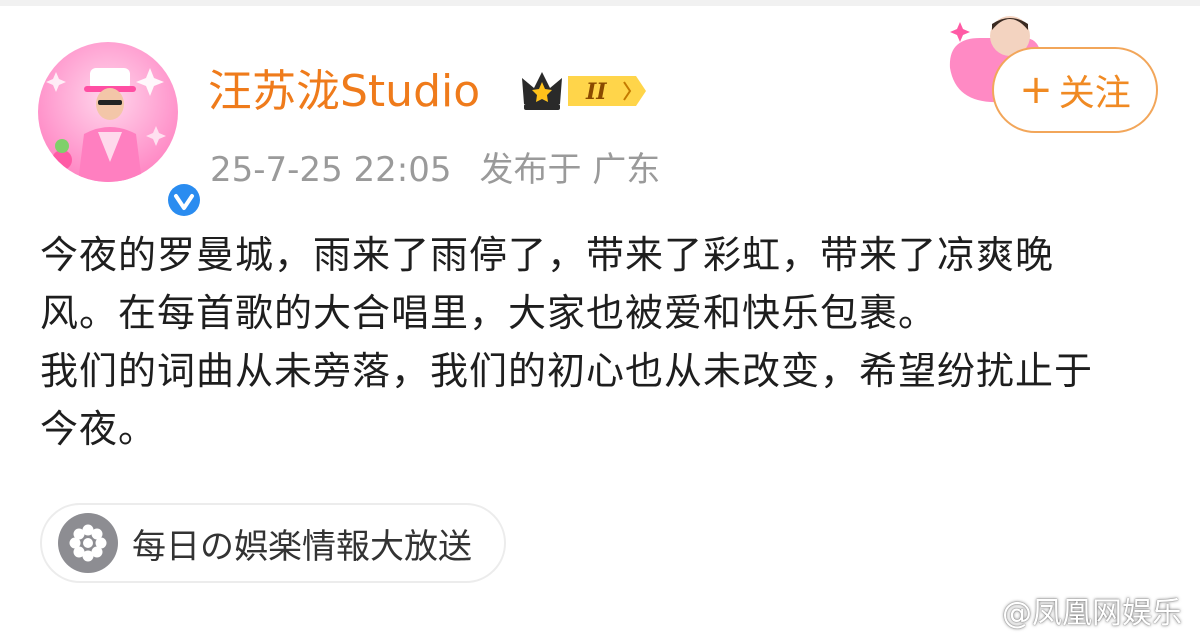  Describe the element at coordinates (583, 91) in the screenshot. I see `crown-icon: II` at that location.